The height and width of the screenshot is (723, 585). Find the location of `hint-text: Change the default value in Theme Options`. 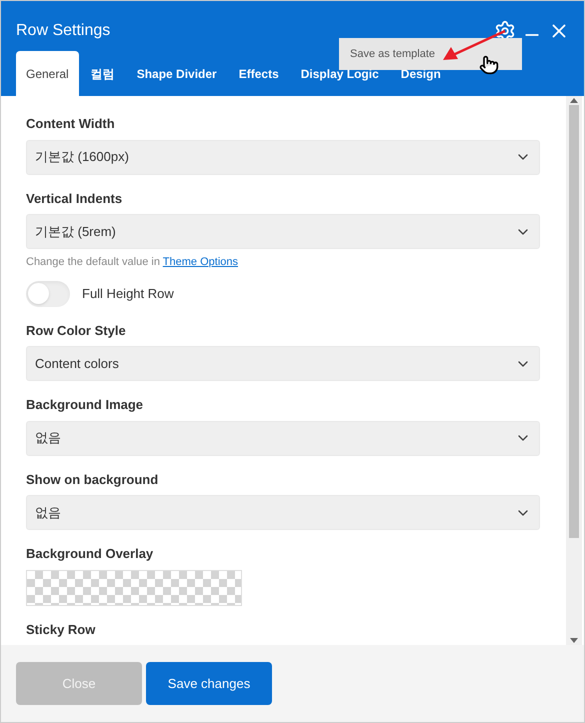

hint-text: Change the default value in Theme Options is located at coordinates (132, 262).